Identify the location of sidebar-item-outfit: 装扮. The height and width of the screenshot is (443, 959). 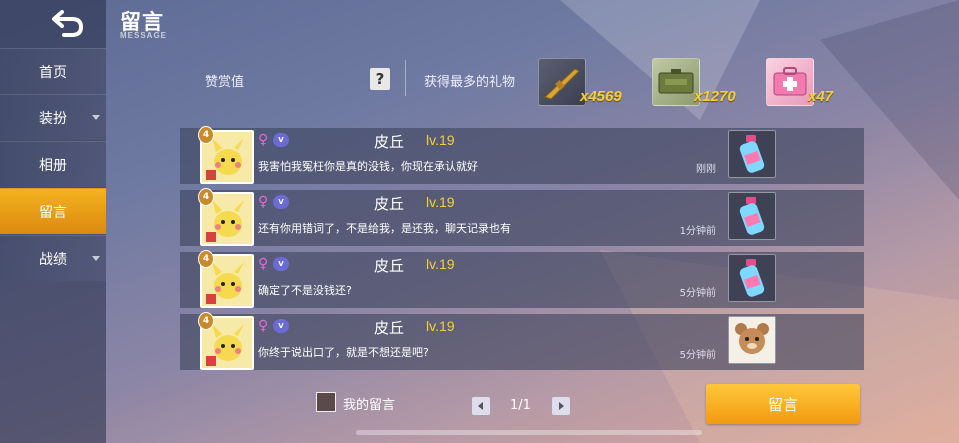
(53, 117).